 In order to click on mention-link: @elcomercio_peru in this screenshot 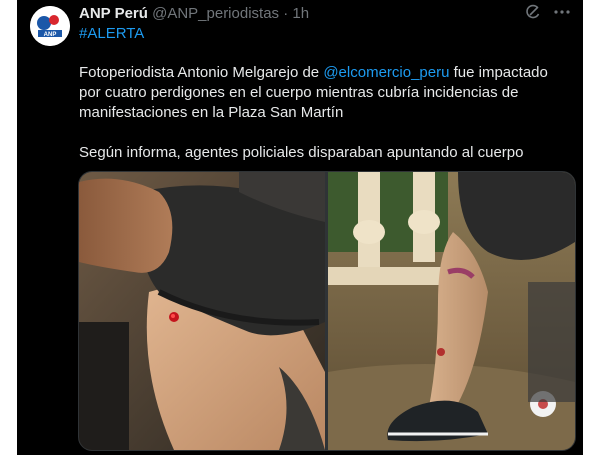, I will do `click(386, 72)`.